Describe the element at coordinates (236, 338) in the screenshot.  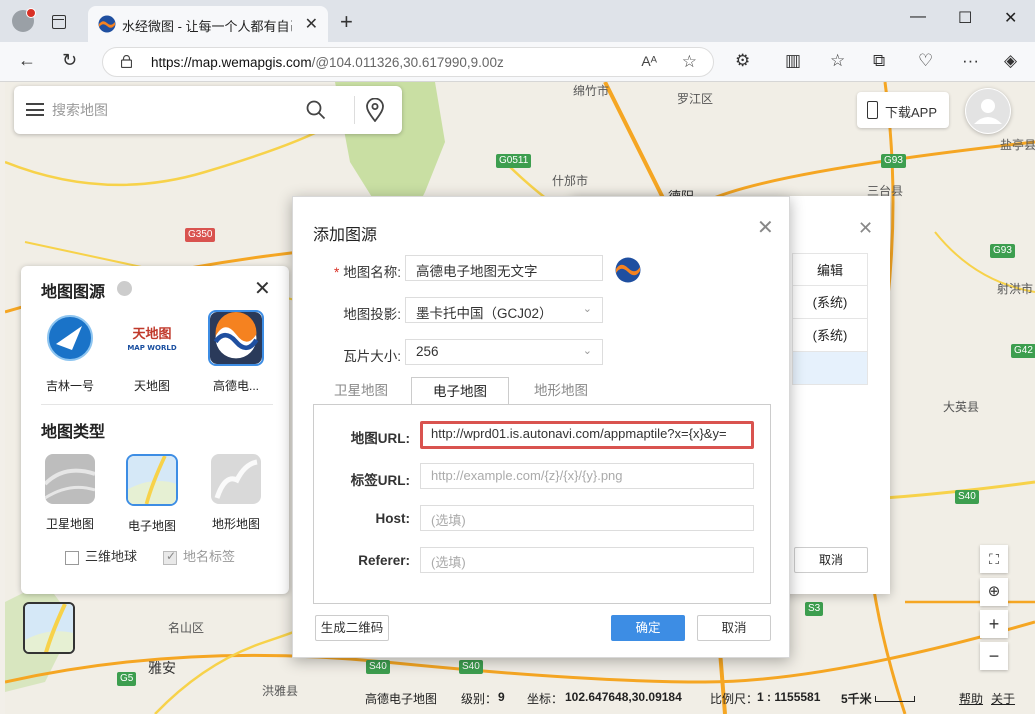
I see `gaode-logo-icon` at that location.